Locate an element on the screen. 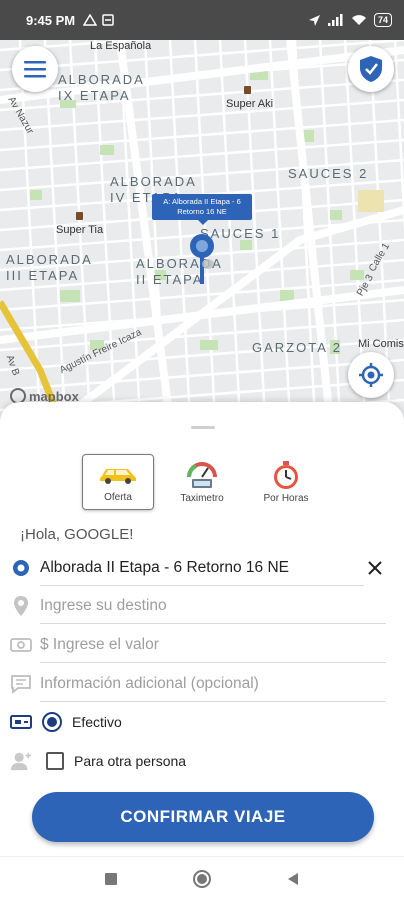 This screenshot has width=404, height=900. mode-oferta: Oferta is located at coordinates (118, 482).